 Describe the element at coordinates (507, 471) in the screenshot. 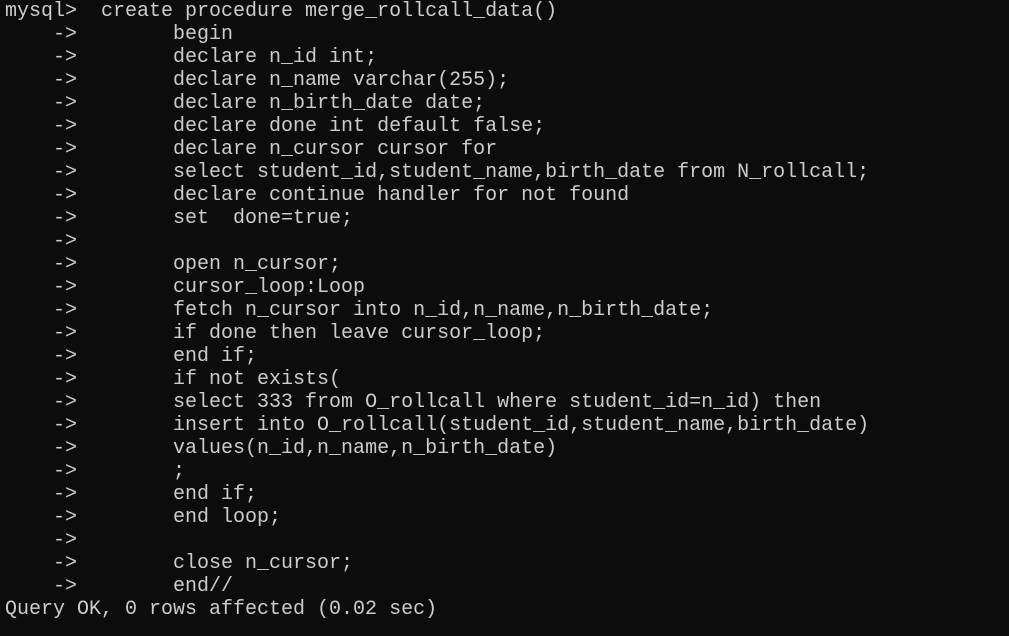

I see `terminal-line: -> ;` at that location.